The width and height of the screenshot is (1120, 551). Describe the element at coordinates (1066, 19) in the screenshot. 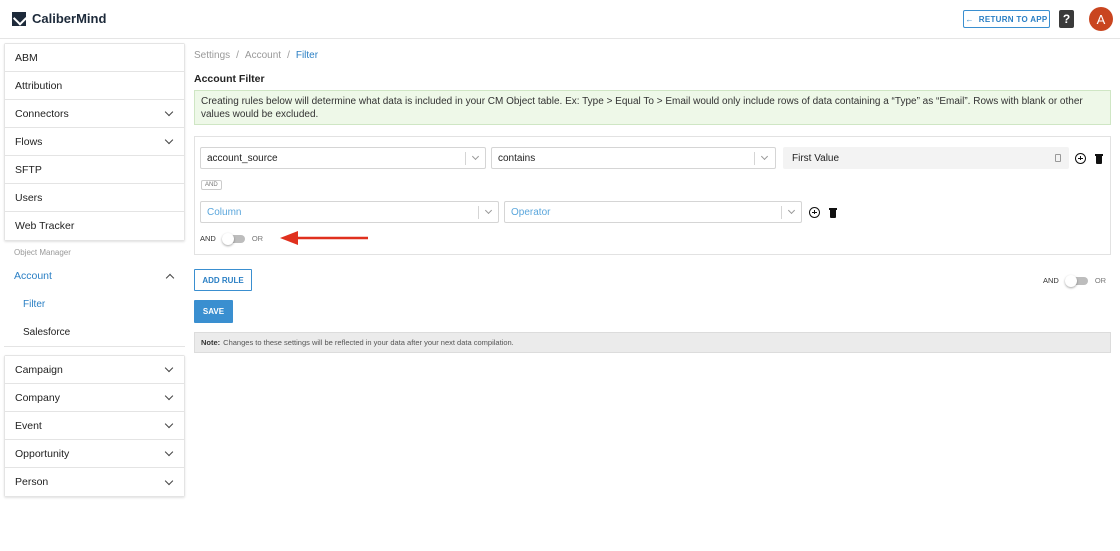

I see `help-icon: ?` at that location.